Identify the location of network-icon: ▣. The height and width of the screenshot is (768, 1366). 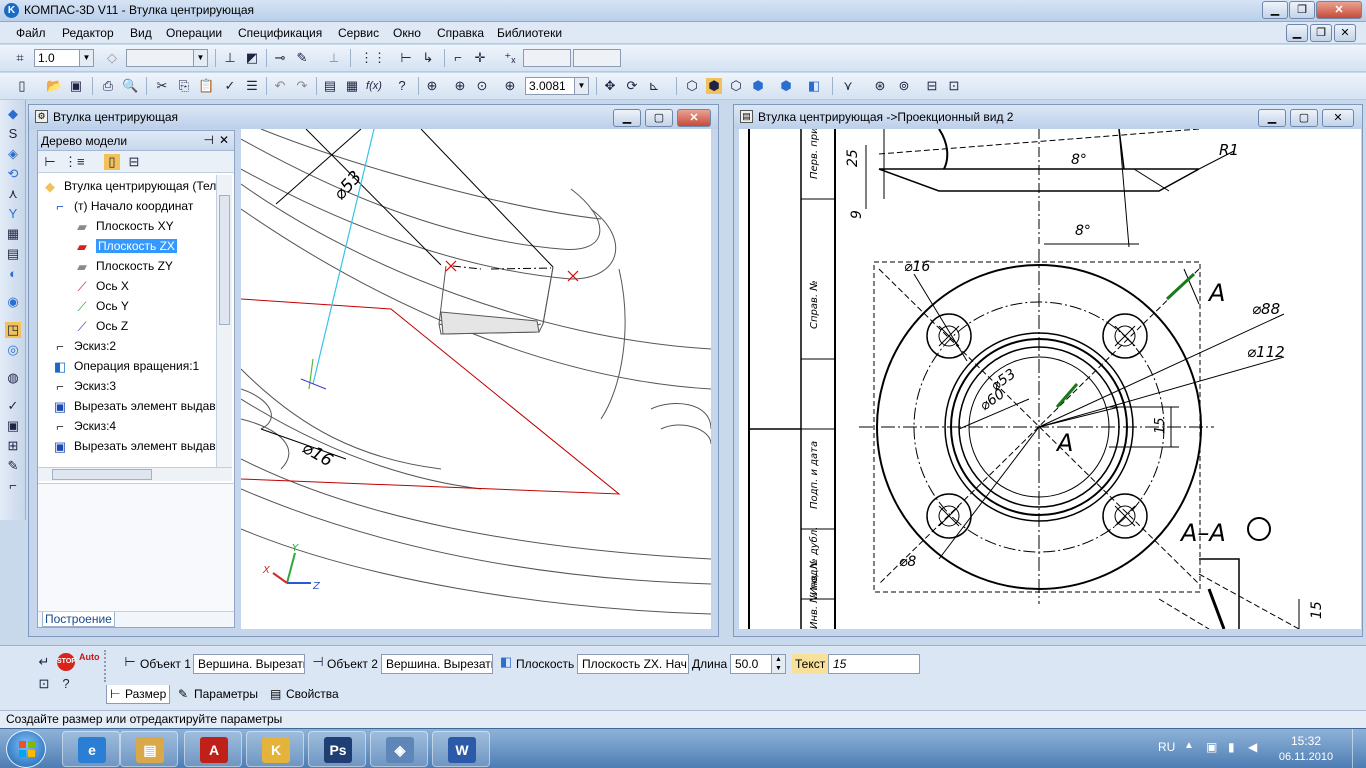
(1211, 747).